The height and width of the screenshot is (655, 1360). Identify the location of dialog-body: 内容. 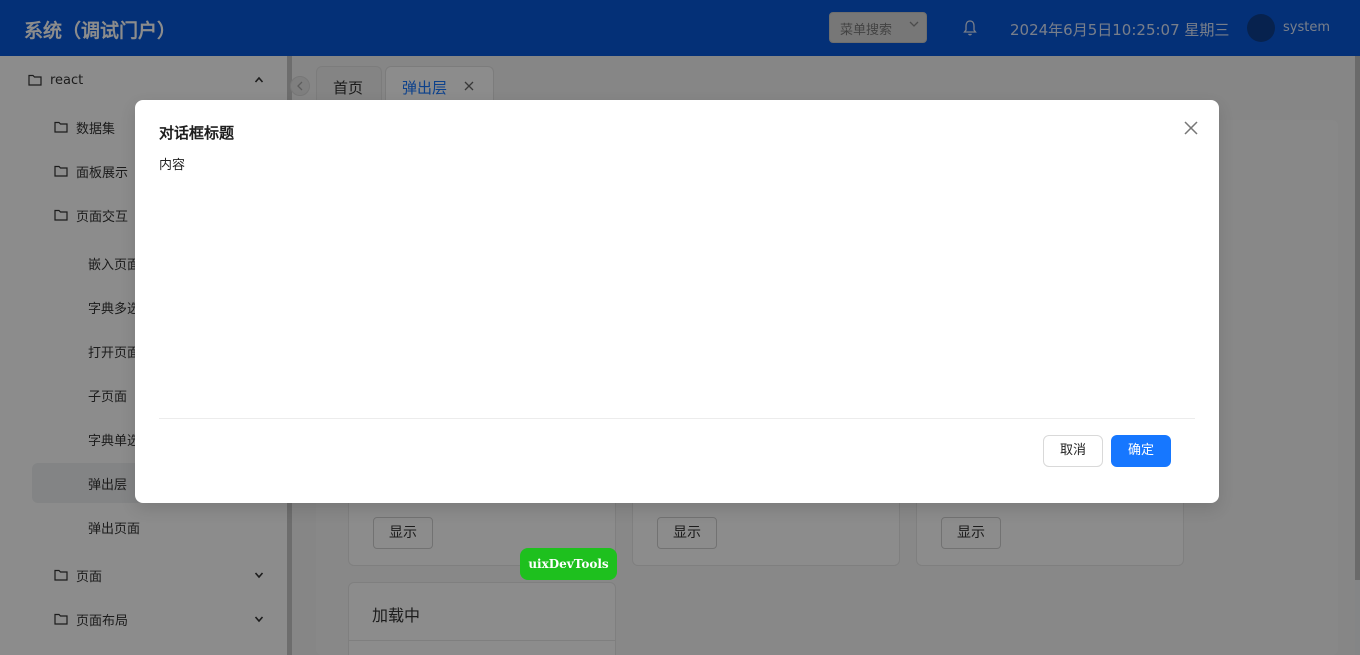
(172, 165).